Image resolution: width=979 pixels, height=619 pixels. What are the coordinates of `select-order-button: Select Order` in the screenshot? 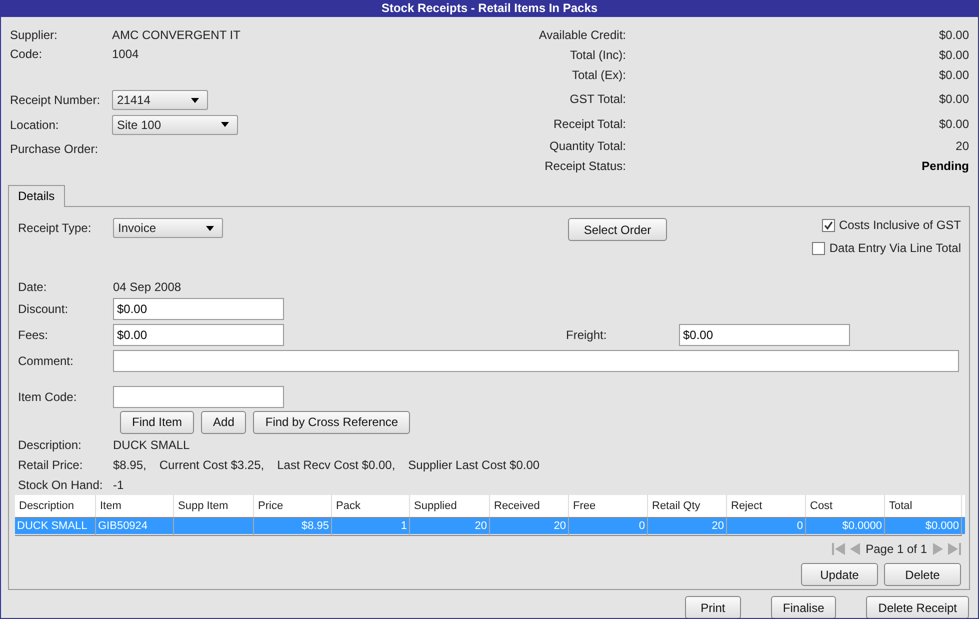 It's located at (617, 229).